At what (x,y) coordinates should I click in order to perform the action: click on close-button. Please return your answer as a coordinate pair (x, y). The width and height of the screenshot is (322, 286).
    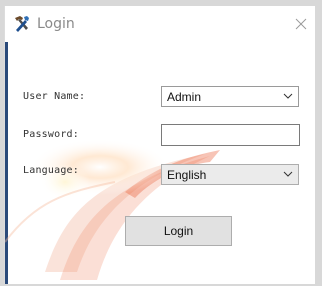
    Looking at the image, I should click on (301, 24).